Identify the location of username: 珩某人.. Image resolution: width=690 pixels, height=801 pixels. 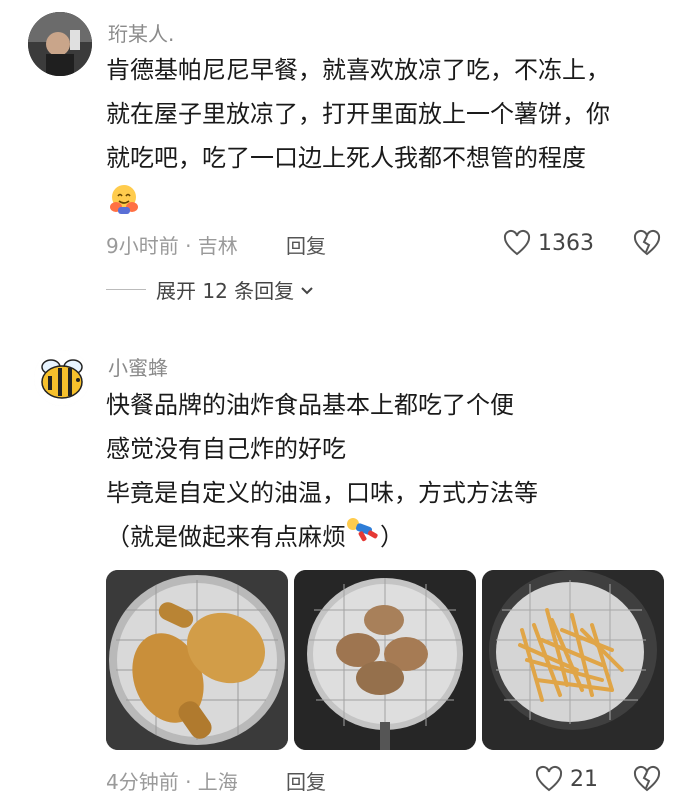
(141, 32).